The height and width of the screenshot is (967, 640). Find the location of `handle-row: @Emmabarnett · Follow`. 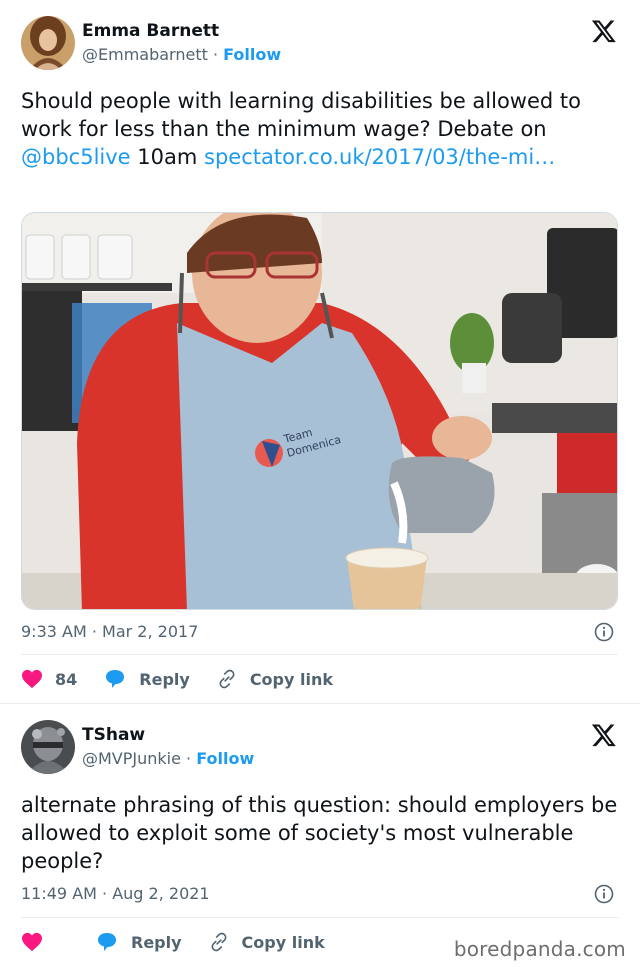

handle-row: @Emmabarnett · Follow is located at coordinates (181, 54).